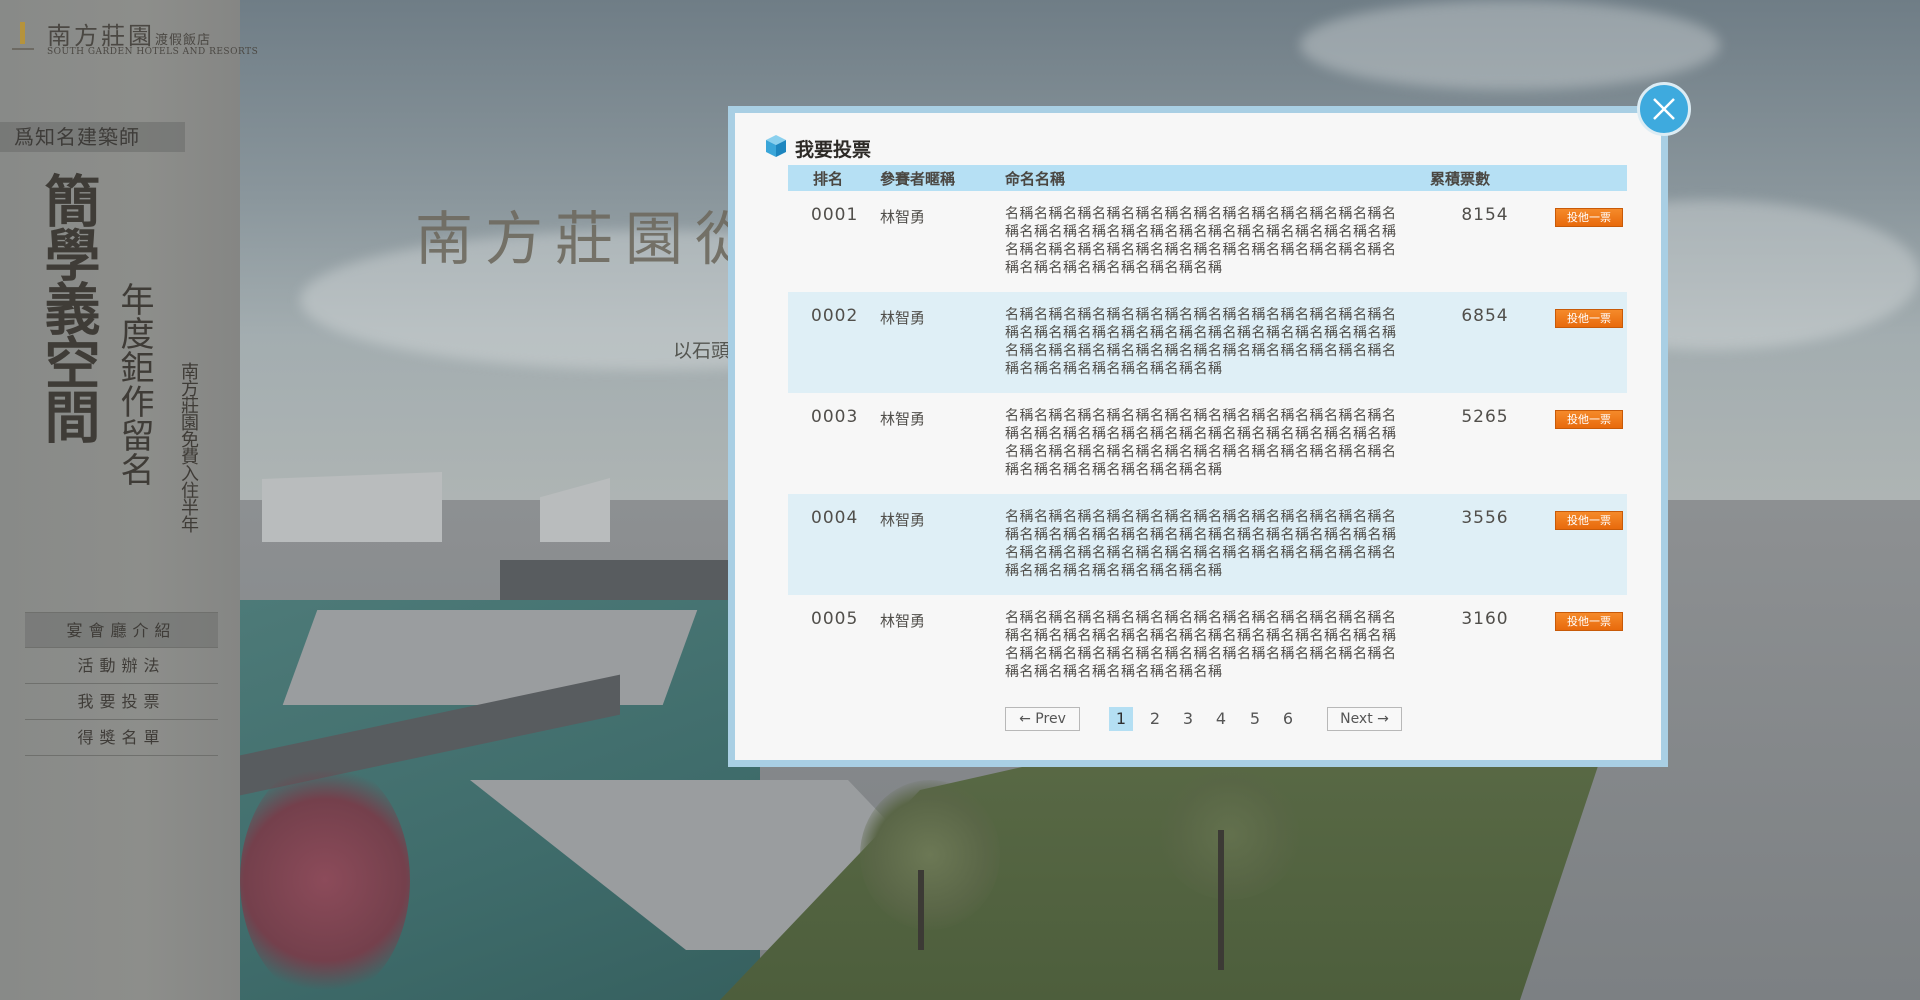 The image size is (1920, 1000). What do you see at coordinates (68, 307) in the screenshot?
I see `headline-vertical: 簡學義空間` at bounding box center [68, 307].